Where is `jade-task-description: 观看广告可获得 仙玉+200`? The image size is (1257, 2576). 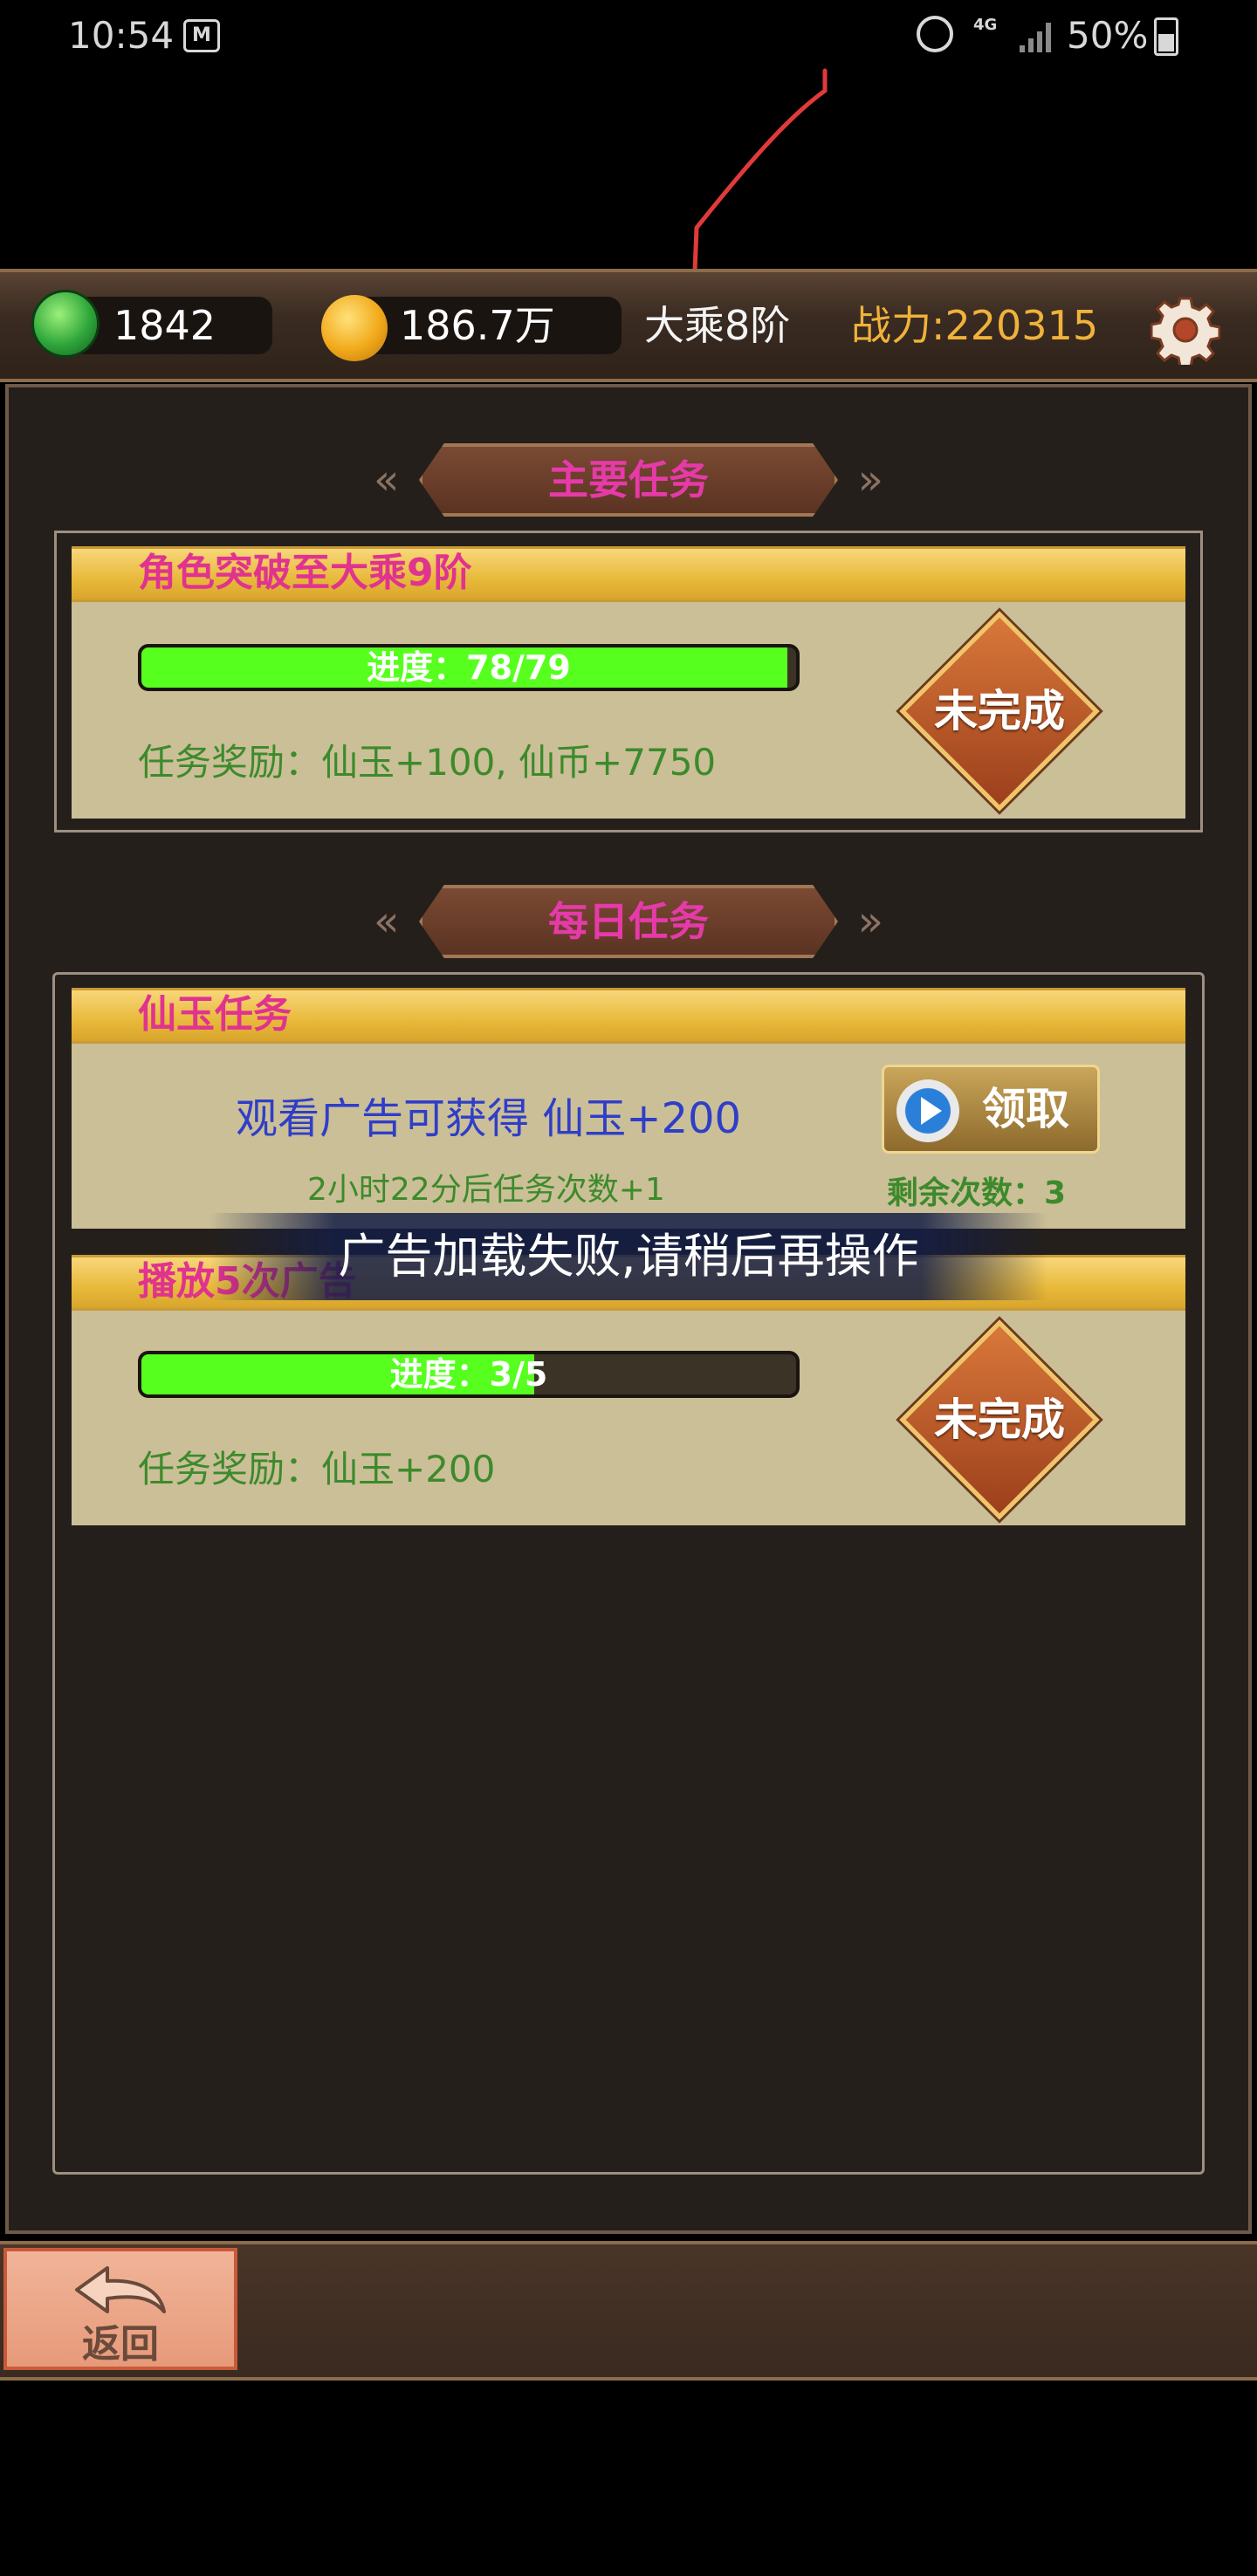
jade-task-description: 观看广告可获得 仙玉+200 is located at coordinates (489, 1118).